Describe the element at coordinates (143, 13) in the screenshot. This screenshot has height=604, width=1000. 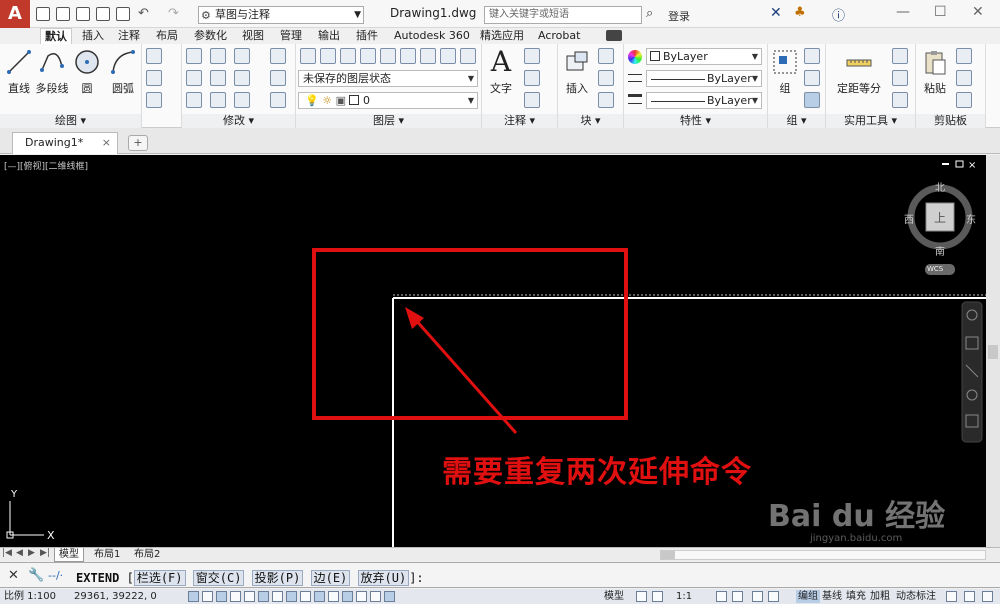
I see `undo-icon: ↶` at that location.